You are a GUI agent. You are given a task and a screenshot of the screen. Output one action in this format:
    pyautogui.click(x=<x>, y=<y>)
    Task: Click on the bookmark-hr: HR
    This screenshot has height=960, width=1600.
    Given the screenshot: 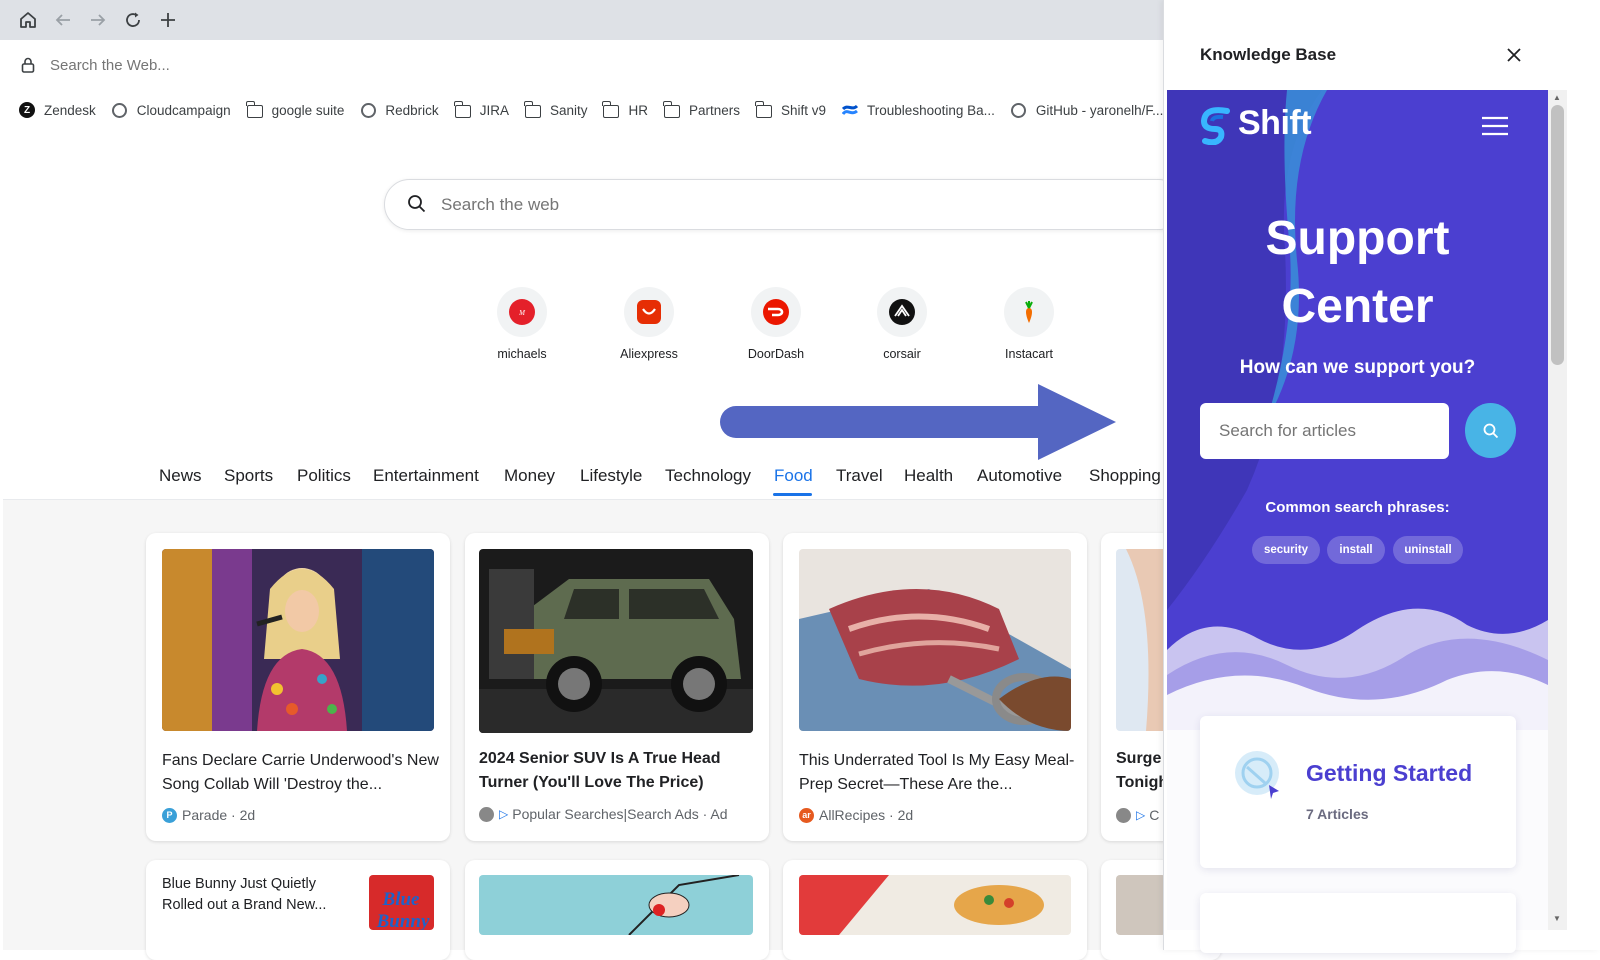 What is the action you would take?
    pyautogui.click(x=625, y=109)
    